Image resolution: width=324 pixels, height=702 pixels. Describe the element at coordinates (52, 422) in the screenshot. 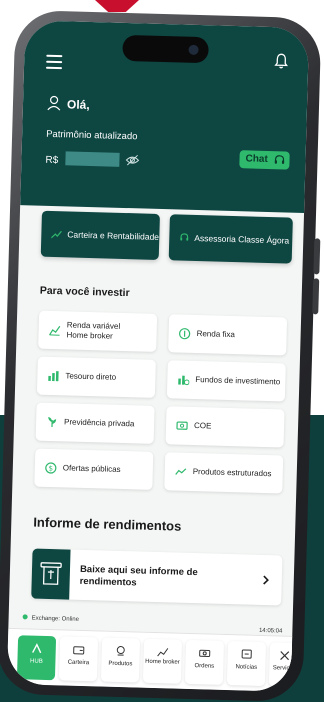

I see `plant-icon` at that location.